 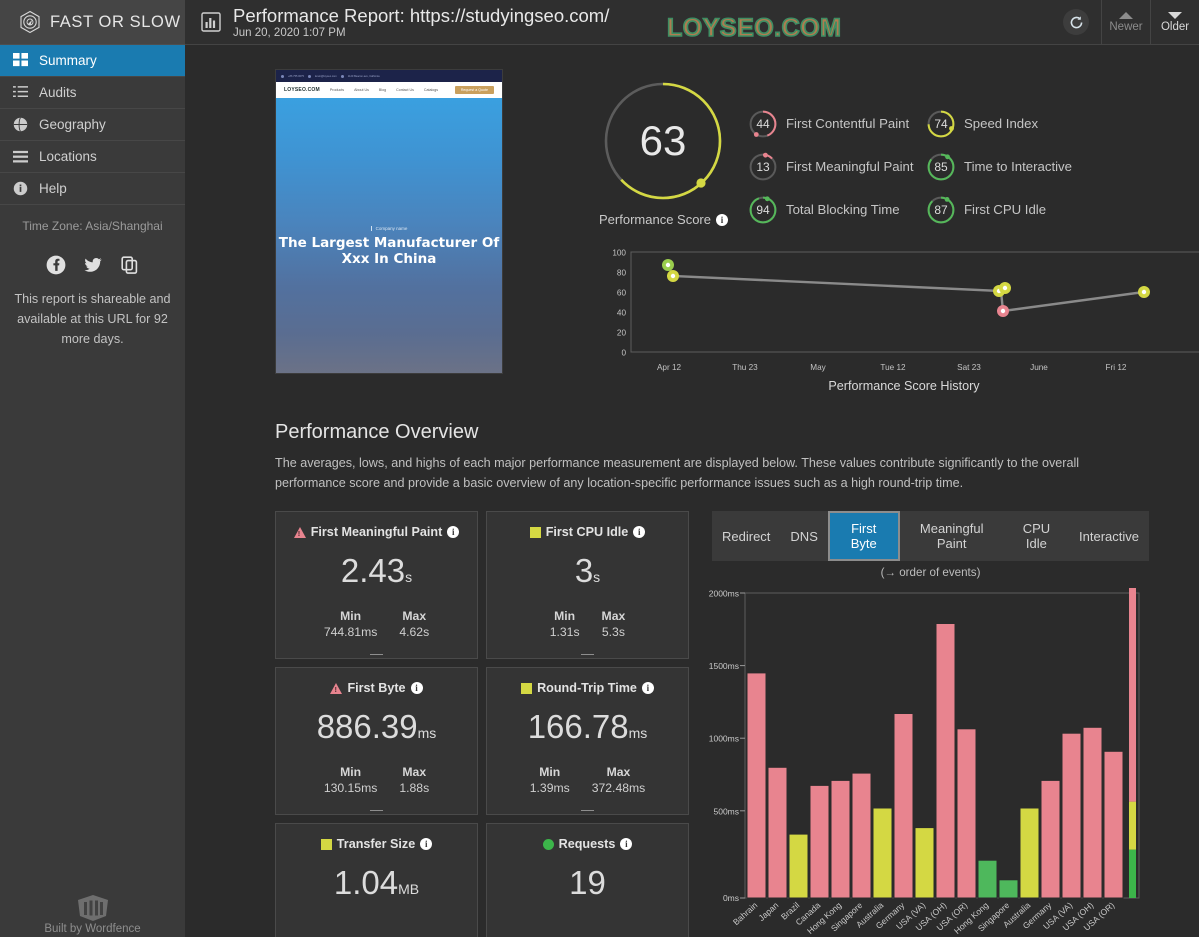 What do you see at coordinates (376, 844) in the screenshot?
I see `card-title: Transfer Size` at bounding box center [376, 844].